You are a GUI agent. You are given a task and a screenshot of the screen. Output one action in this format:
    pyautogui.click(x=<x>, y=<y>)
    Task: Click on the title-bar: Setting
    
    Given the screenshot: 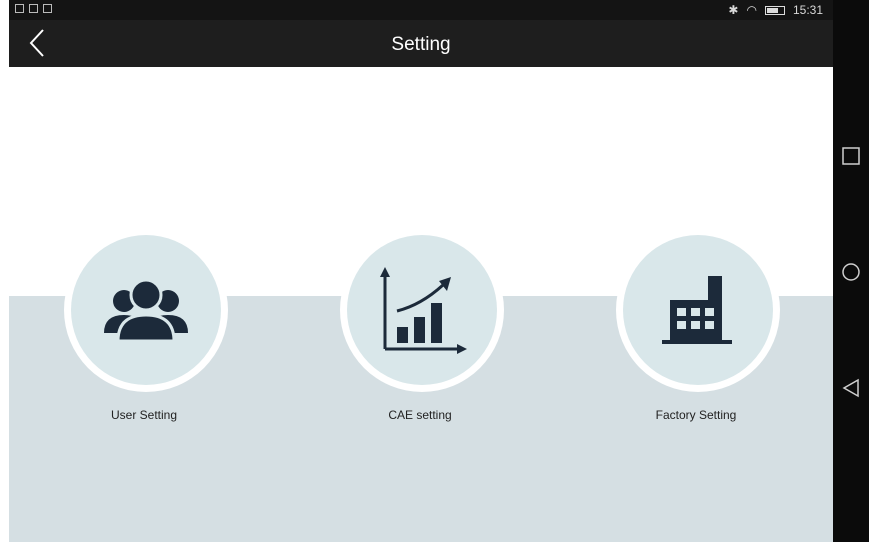 What is the action you would take?
    pyautogui.click(x=421, y=43)
    